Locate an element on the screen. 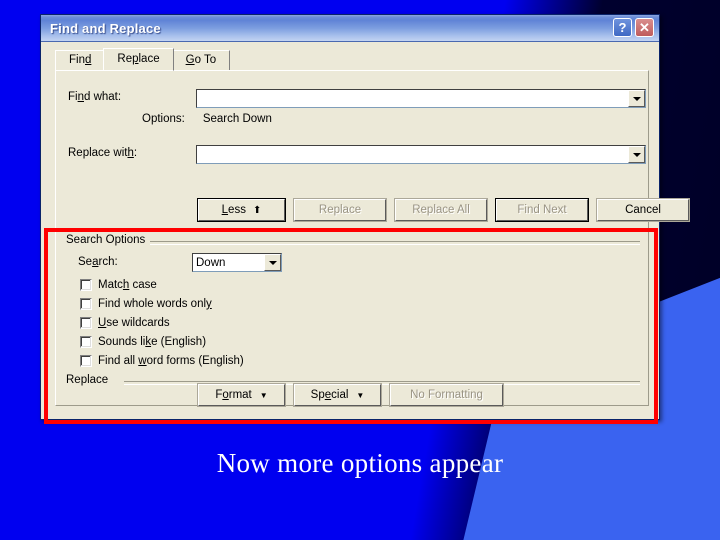 This screenshot has width=720, height=540. no-formatting-button: No Formatting is located at coordinates (446, 395).